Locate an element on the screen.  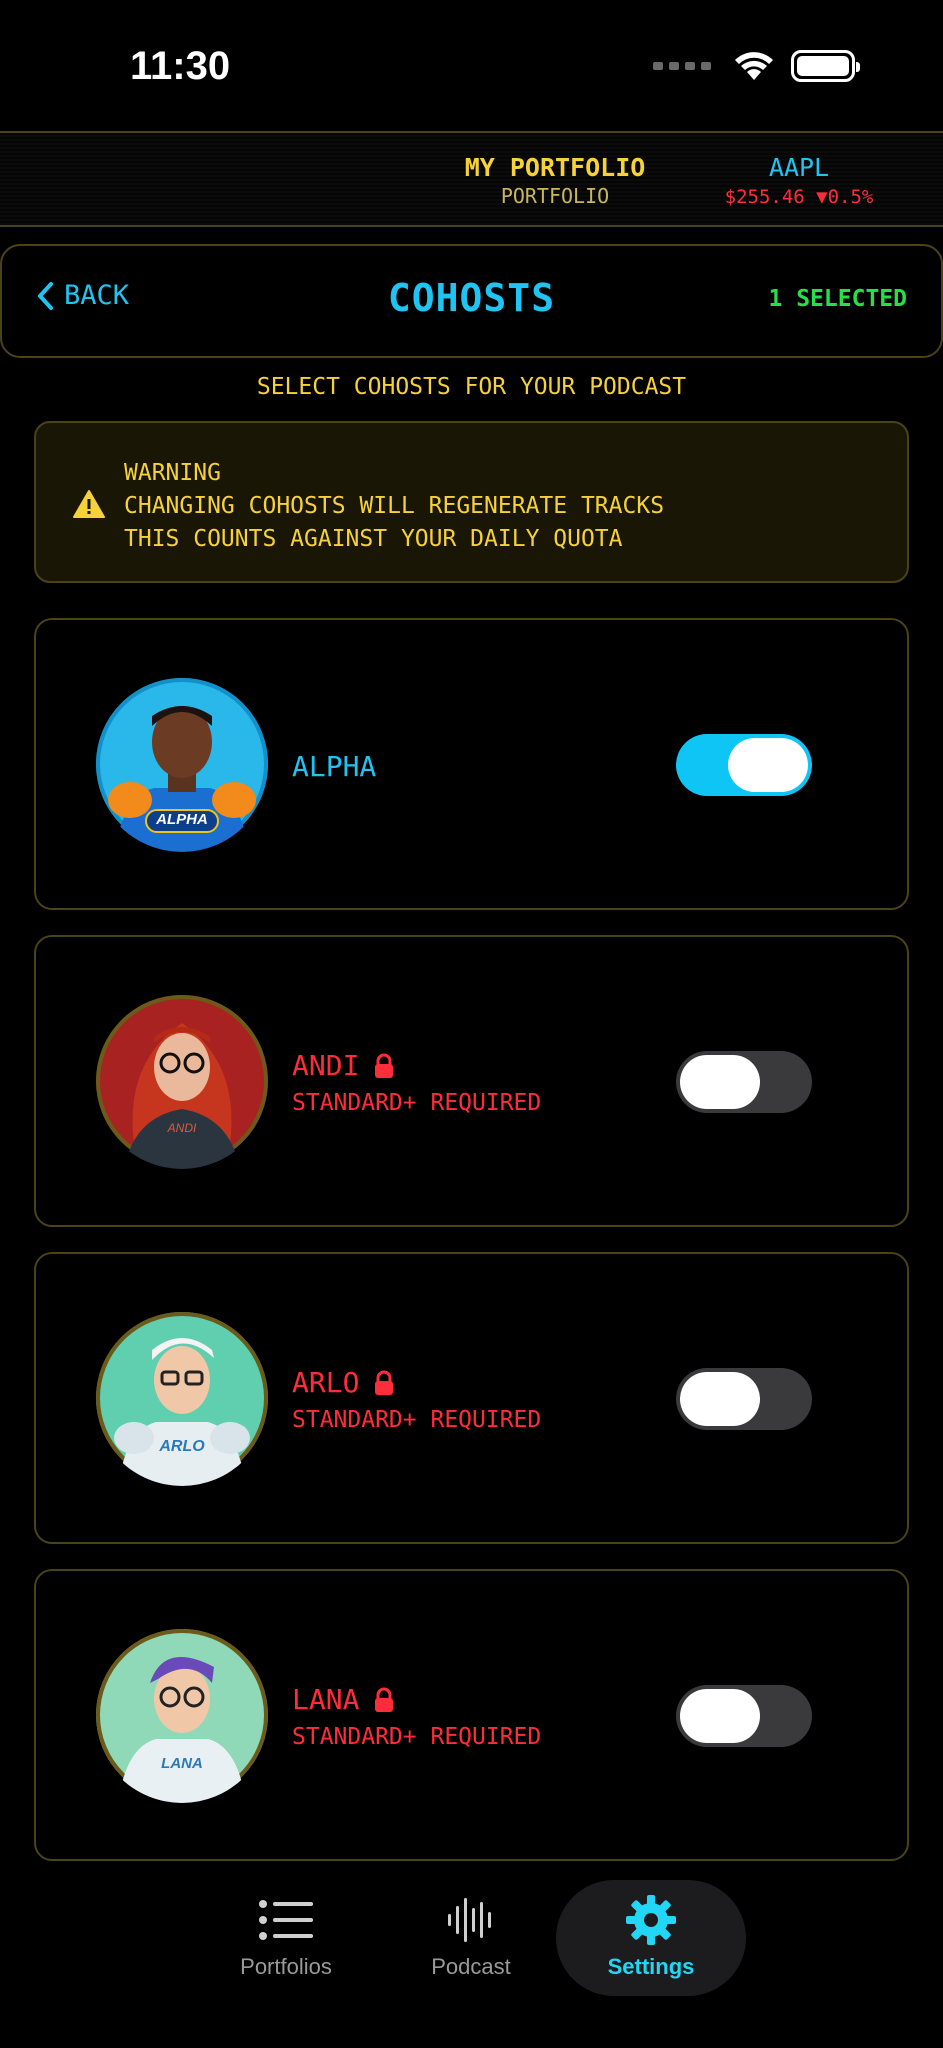
ticker-portfolio-title: MY PORTFOLIO is located at coordinates (555, 167).